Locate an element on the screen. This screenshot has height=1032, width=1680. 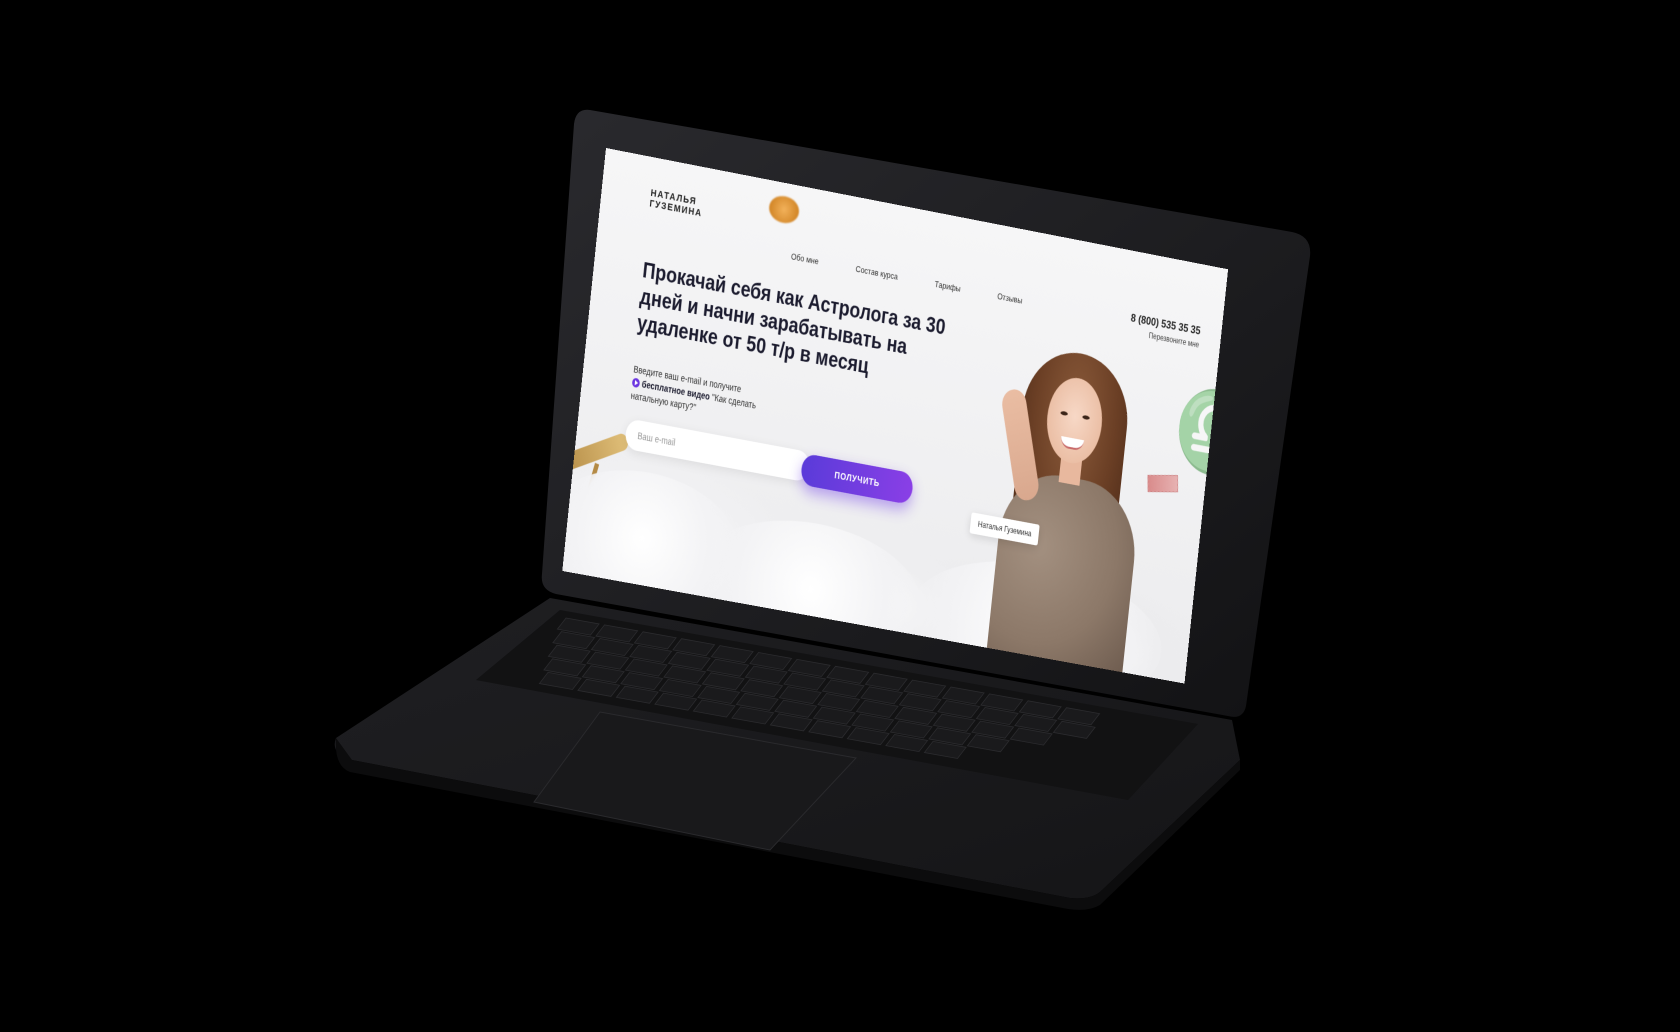
submit-button: ПОЛУЧИТЬ is located at coordinates (857, 479).